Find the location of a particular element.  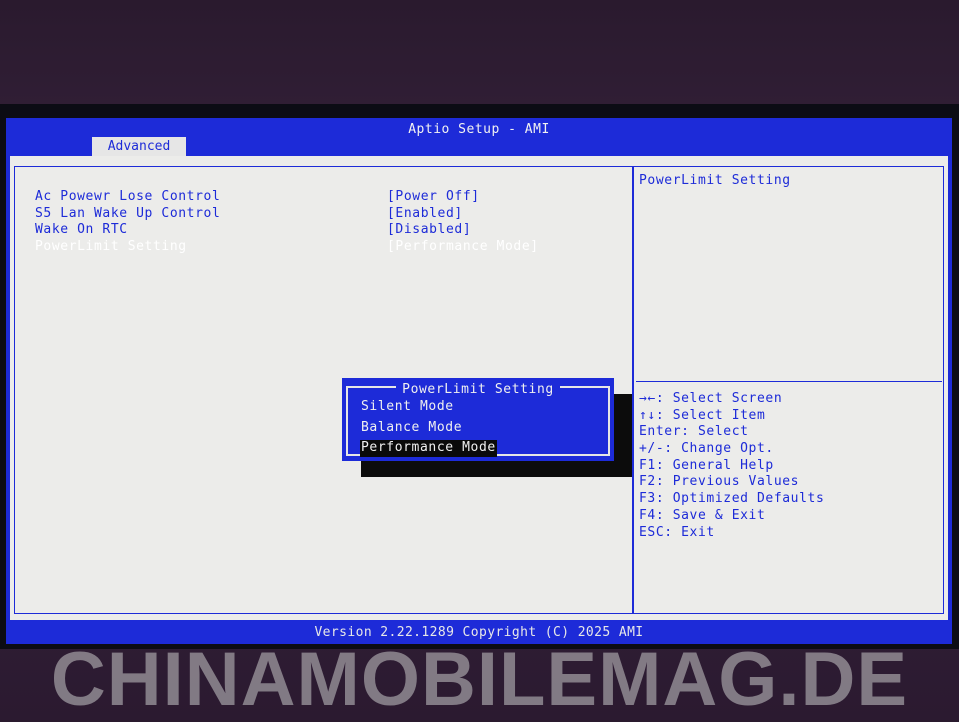

help-divider is located at coordinates (789, 381).